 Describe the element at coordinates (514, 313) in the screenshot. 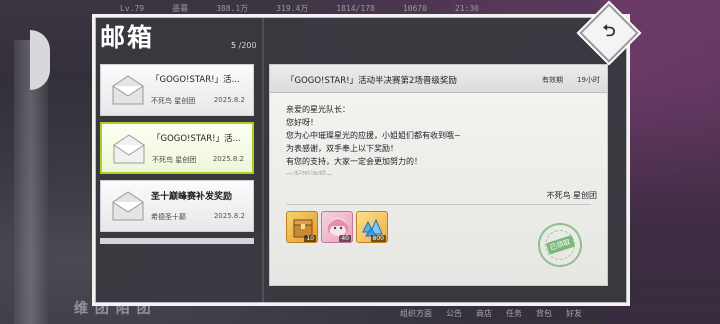

I see `bottom-hud-item: 任务` at that location.